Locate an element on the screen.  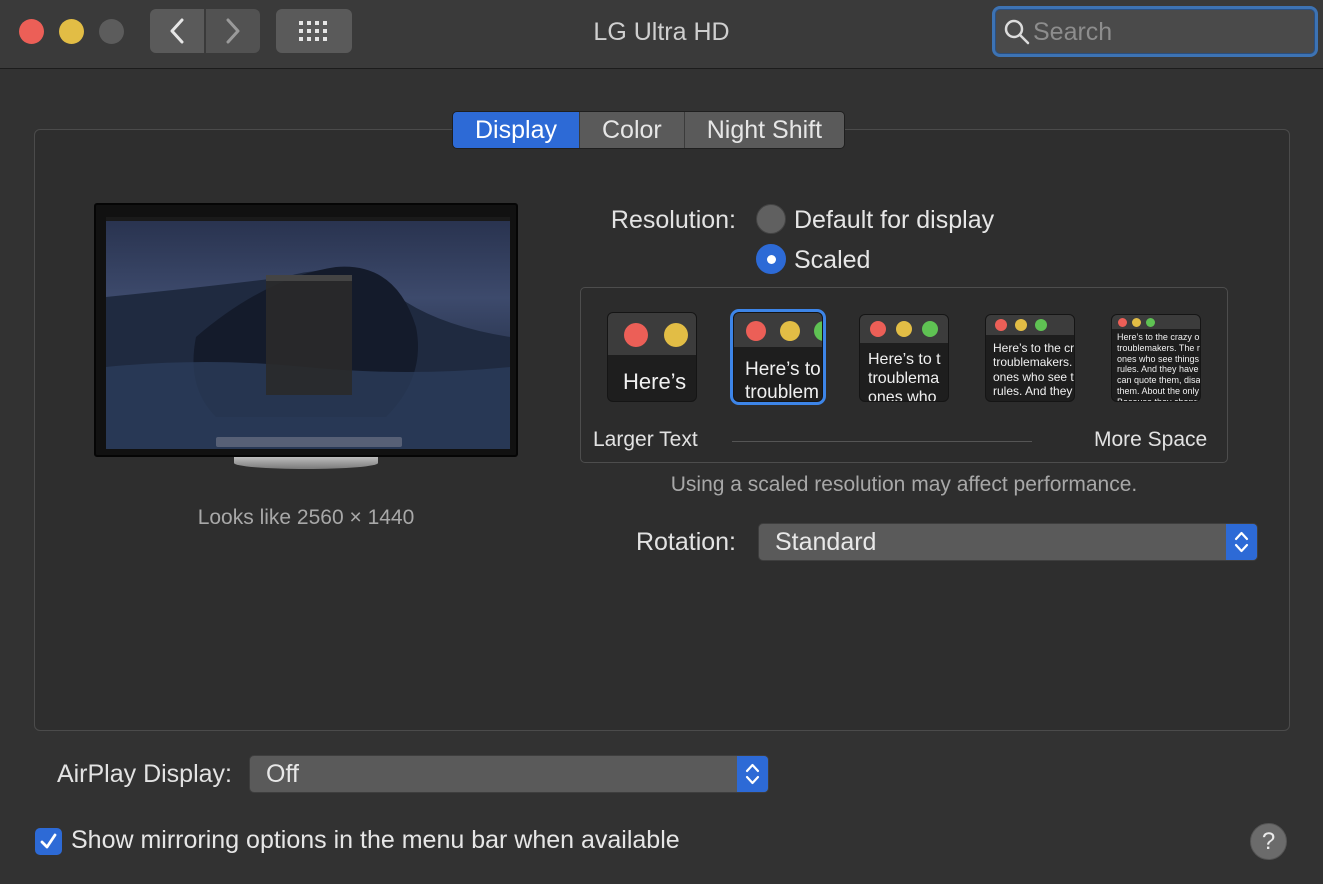
resolution-summary: Looks like 2560 × 1440 is located at coordinates (306, 517).